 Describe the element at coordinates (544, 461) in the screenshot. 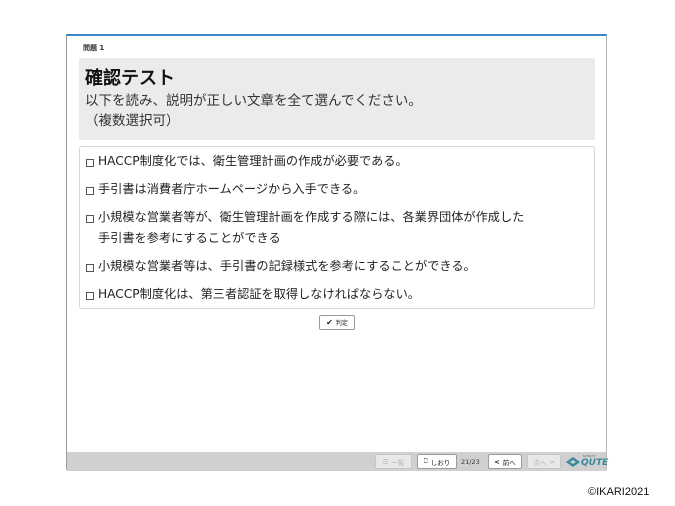

I see `next-button: 次へ >` at that location.